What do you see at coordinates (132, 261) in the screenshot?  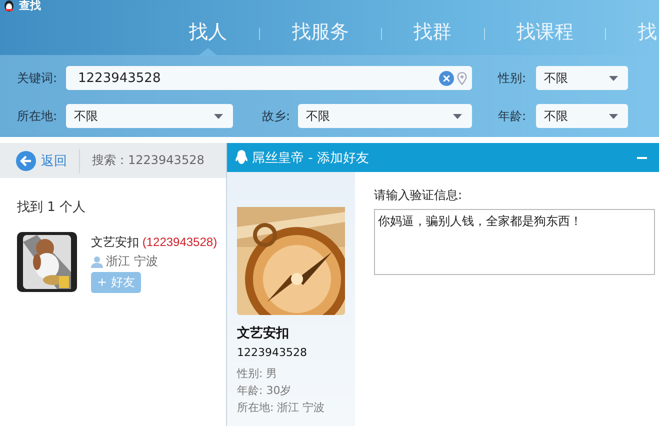 I see `person-location: 浙江 宁波` at bounding box center [132, 261].